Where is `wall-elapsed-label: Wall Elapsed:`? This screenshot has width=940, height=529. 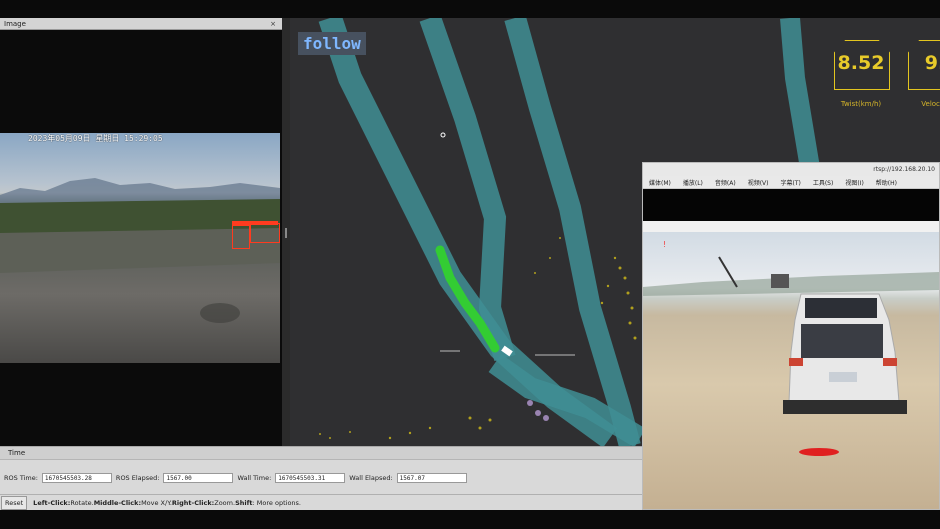
wall-elapsed-label: Wall Elapsed: is located at coordinates (371, 478).